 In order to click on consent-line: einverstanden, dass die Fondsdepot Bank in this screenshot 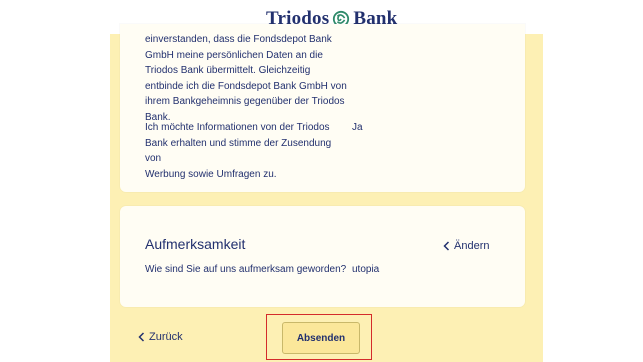, I will do `click(238, 39)`.